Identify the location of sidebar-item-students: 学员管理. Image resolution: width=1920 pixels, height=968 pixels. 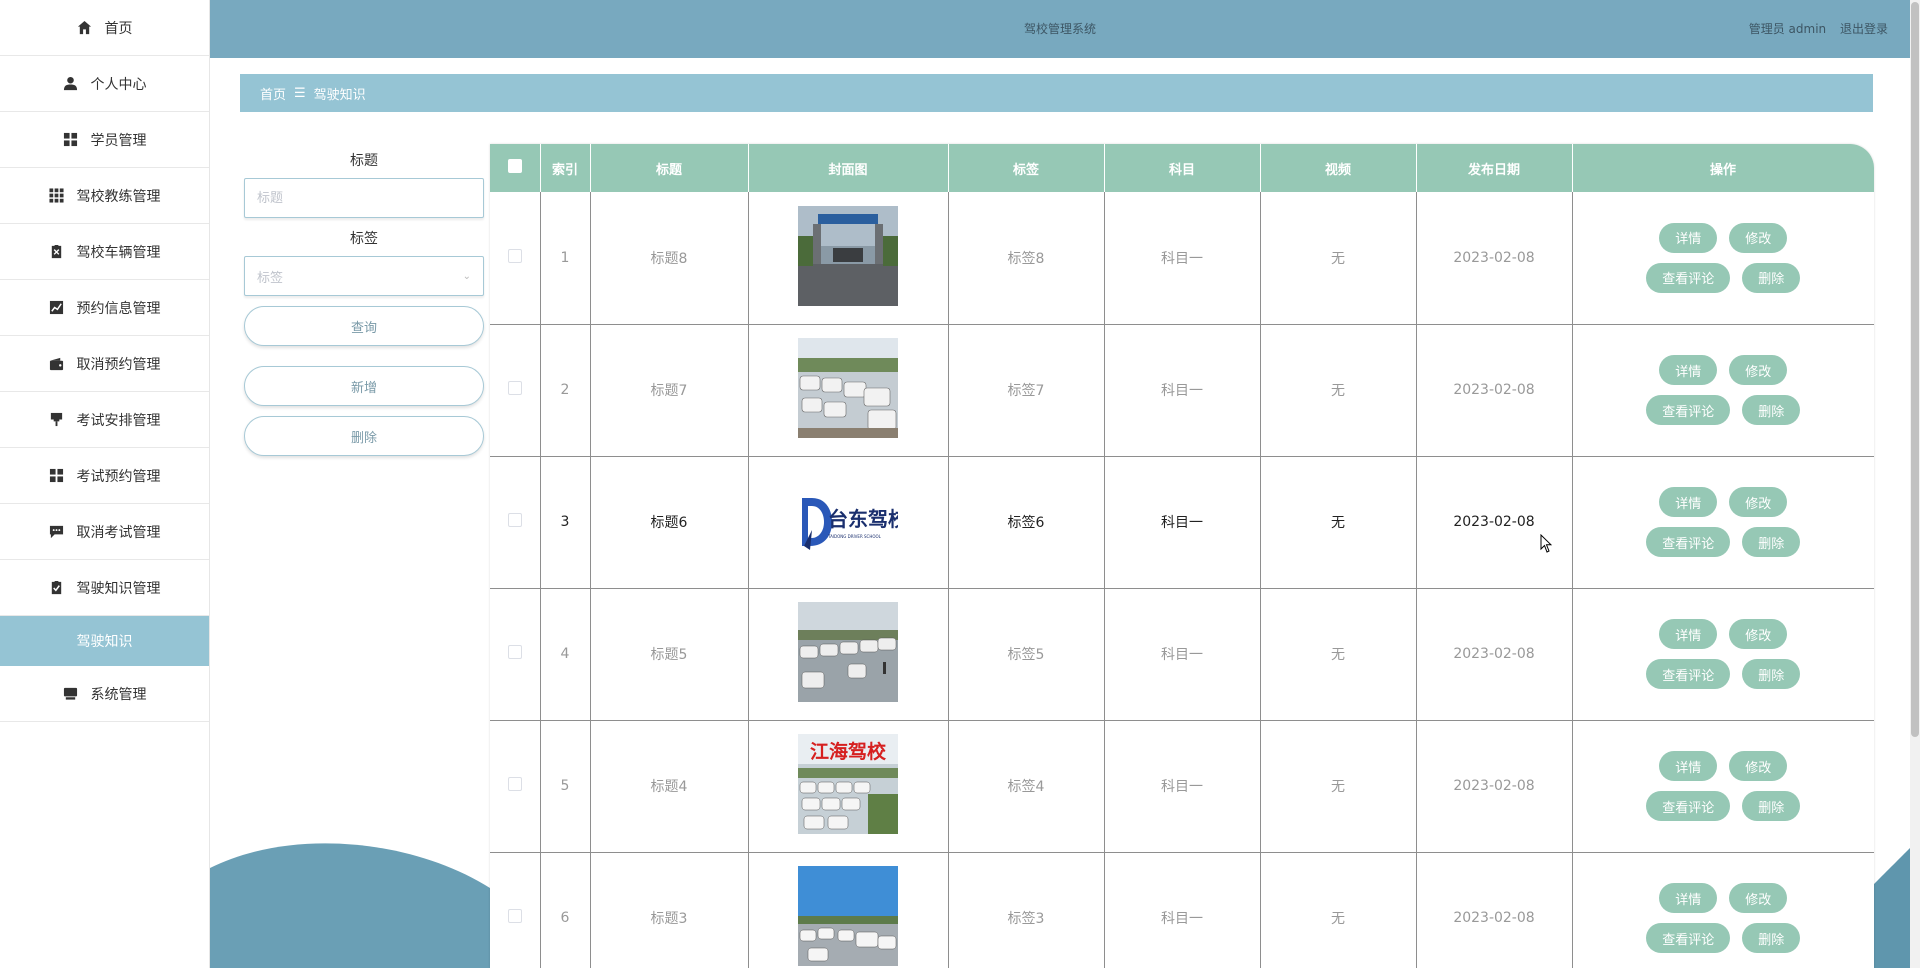
(104, 140).